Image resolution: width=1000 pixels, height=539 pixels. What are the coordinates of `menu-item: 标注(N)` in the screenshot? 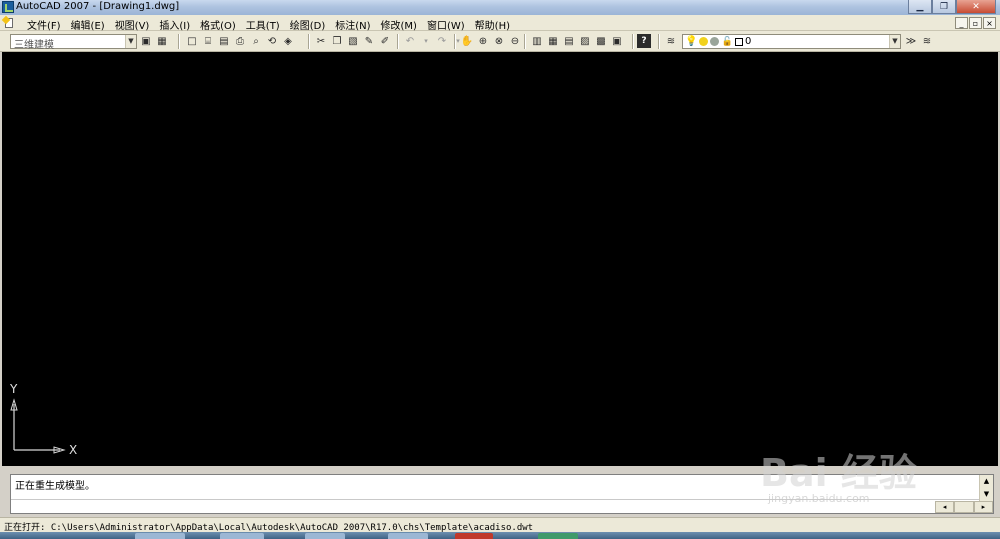 It's located at (352, 24).